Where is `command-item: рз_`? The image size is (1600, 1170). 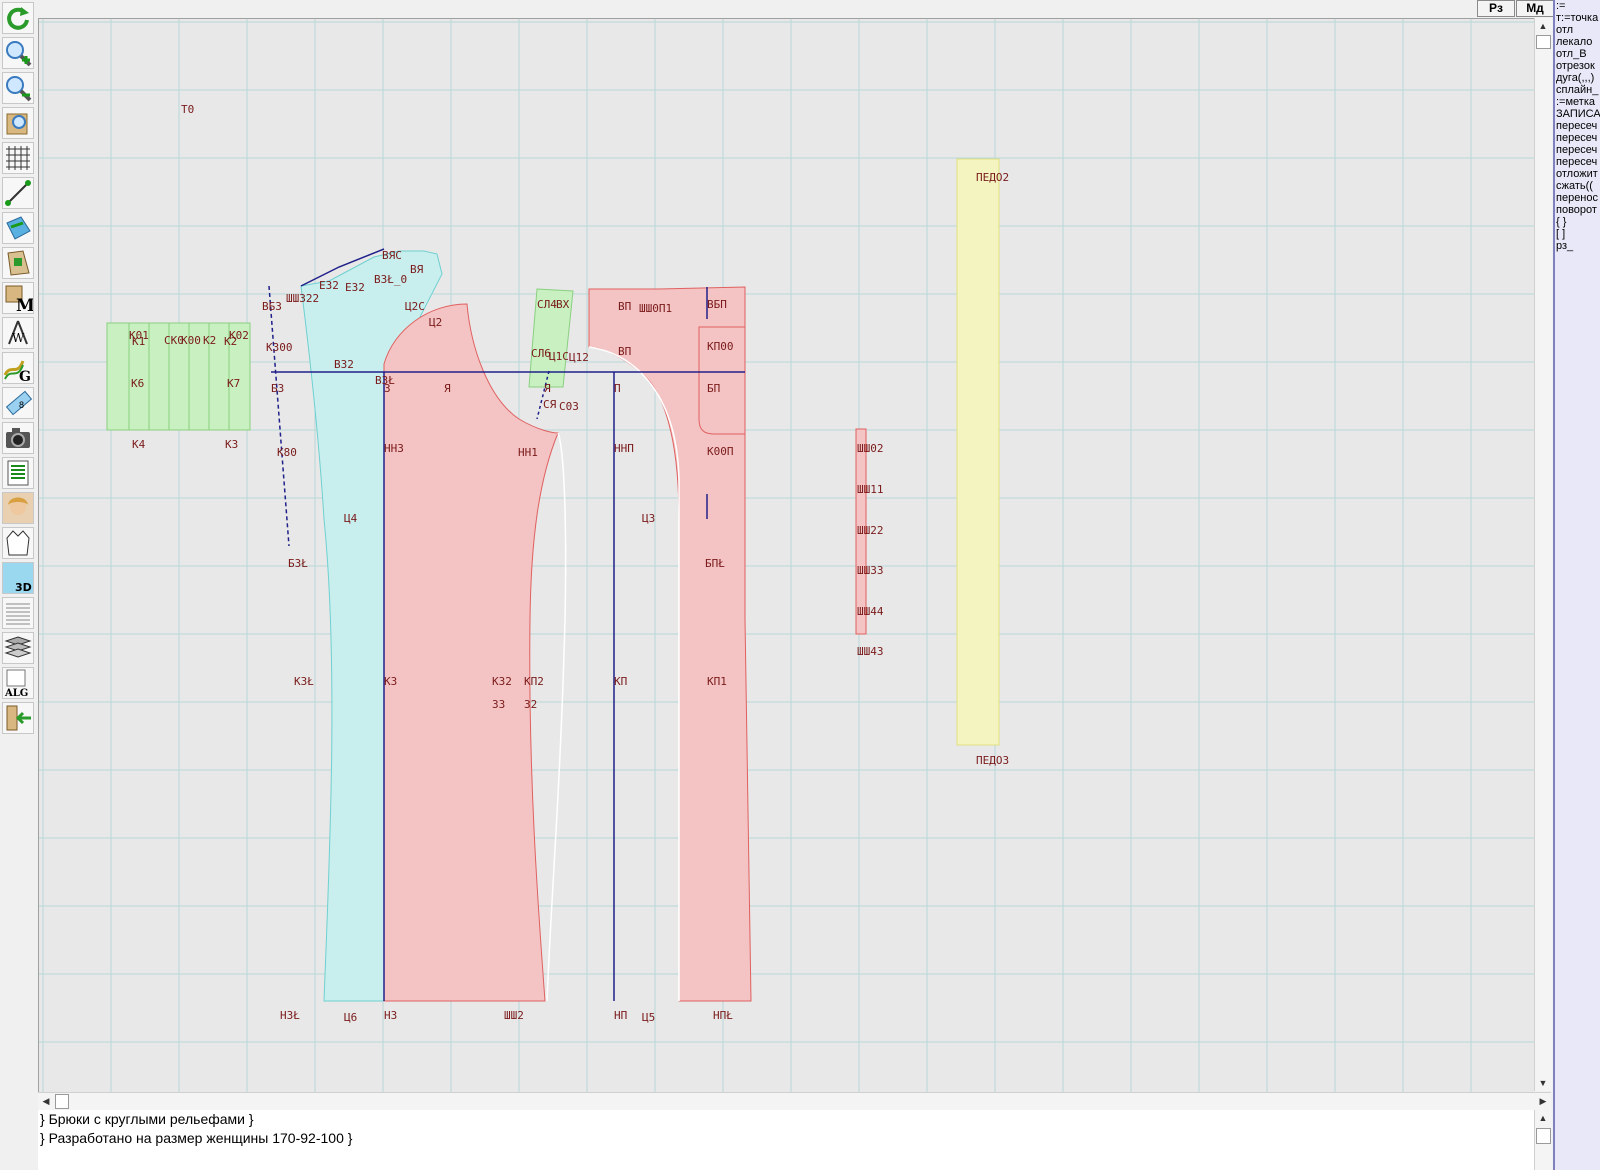
command-item: рз_ is located at coordinates (1577, 246).